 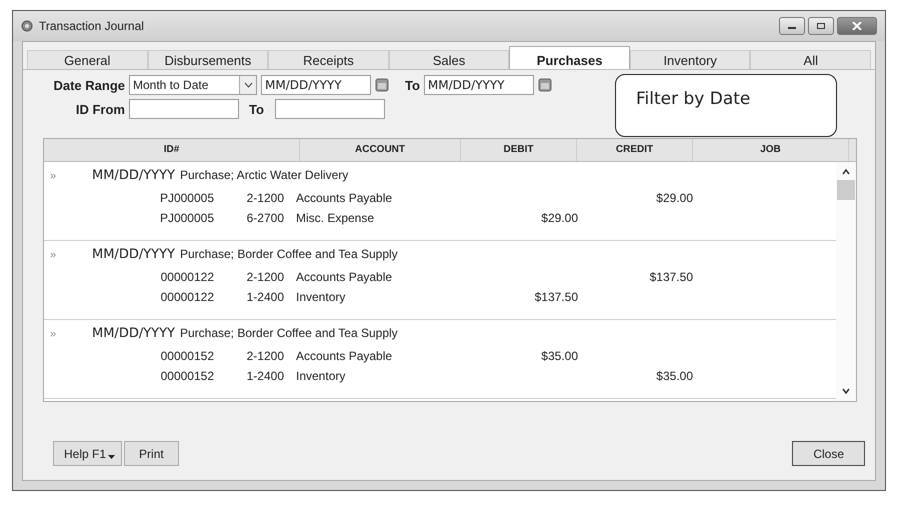 What do you see at coordinates (88, 85) in the screenshot?
I see `field-label: Date Range` at bounding box center [88, 85].